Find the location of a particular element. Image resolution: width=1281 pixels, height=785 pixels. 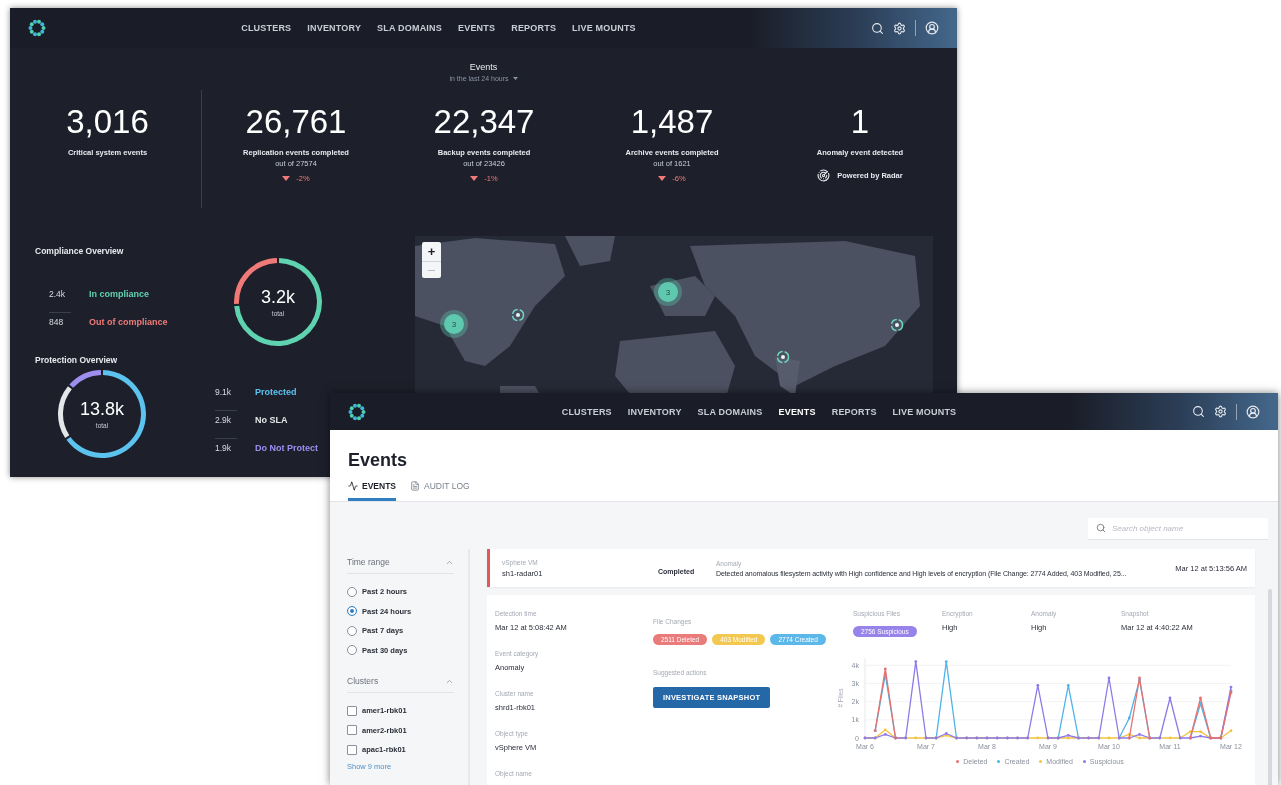

radar-icon is located at coordinates (824, 175).